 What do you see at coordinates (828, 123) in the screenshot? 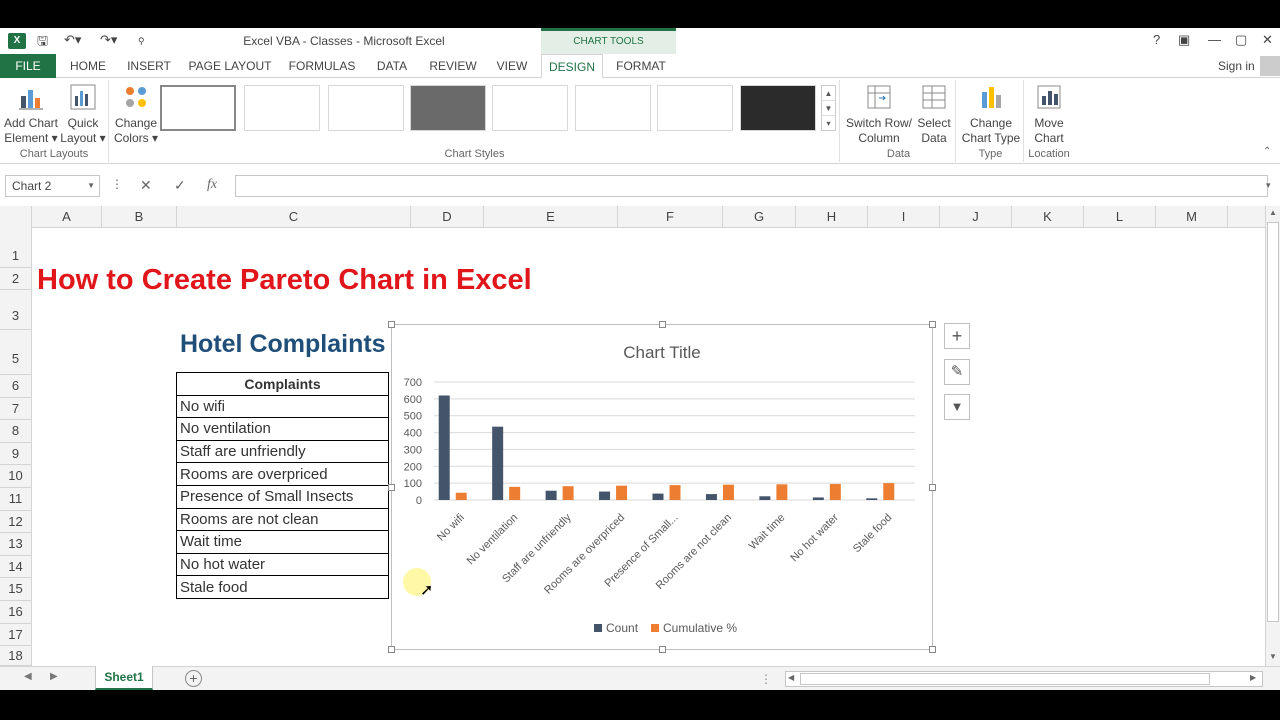
I see `gallery-more-icon: ▾` at bounding box center [828, 123].